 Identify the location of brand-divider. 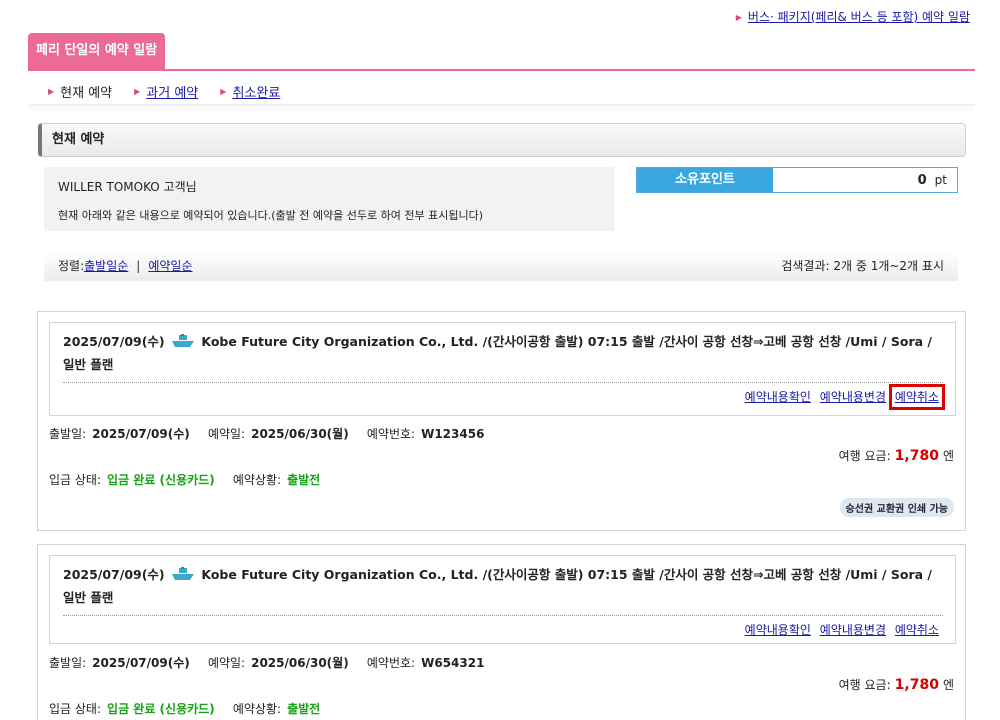
(501, 70).